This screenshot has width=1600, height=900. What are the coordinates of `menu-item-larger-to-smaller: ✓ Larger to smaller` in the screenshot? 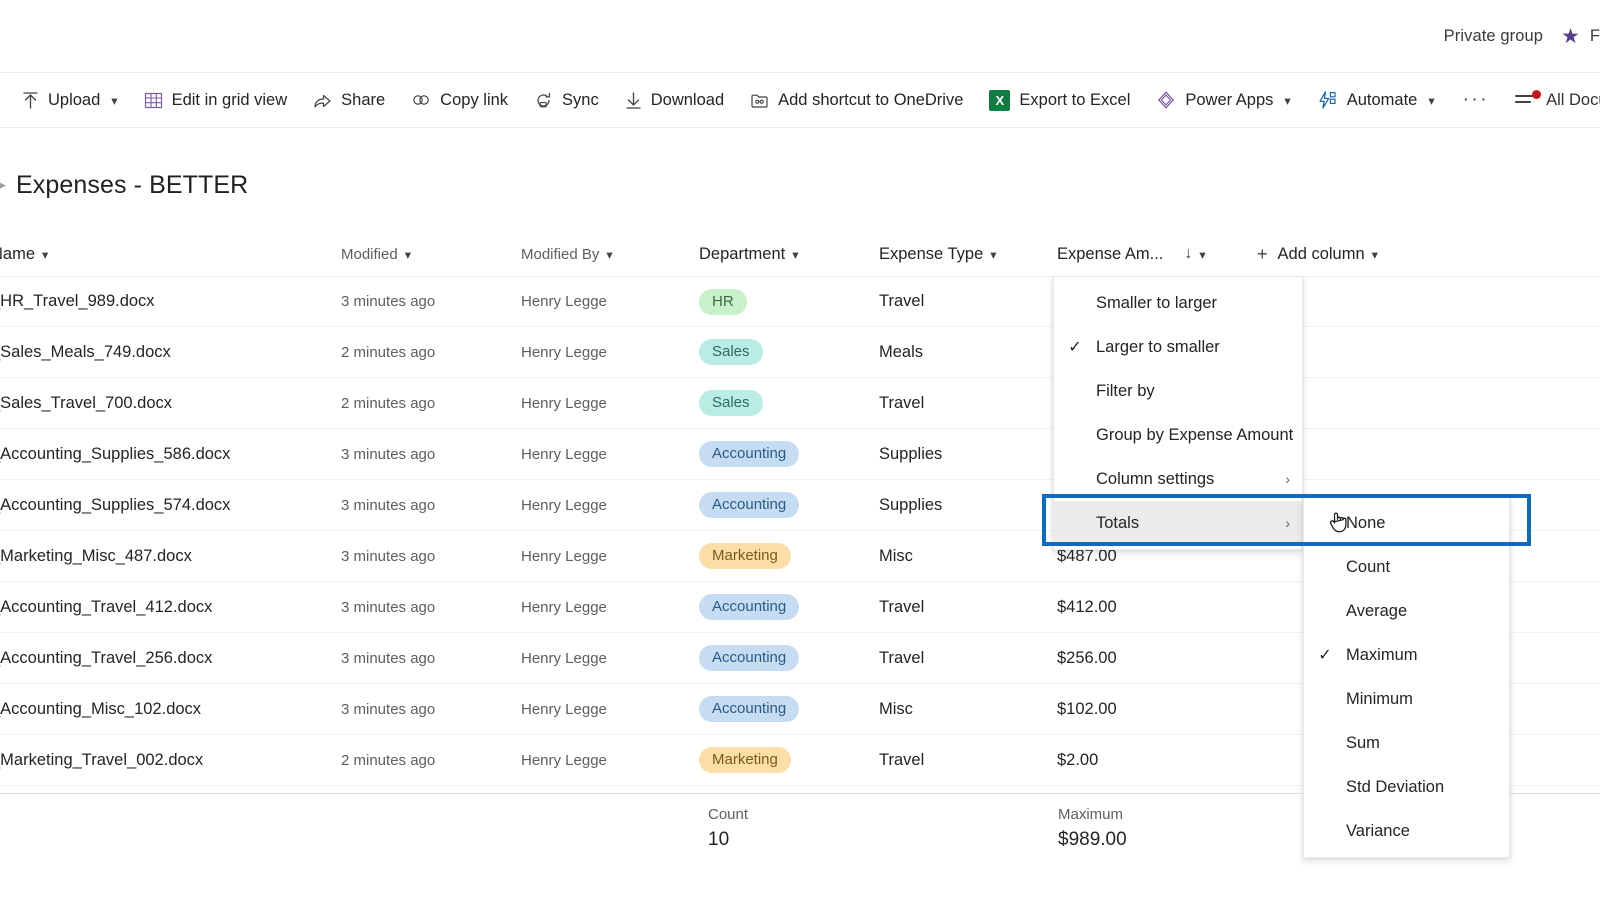 It's located at (1178, 347).